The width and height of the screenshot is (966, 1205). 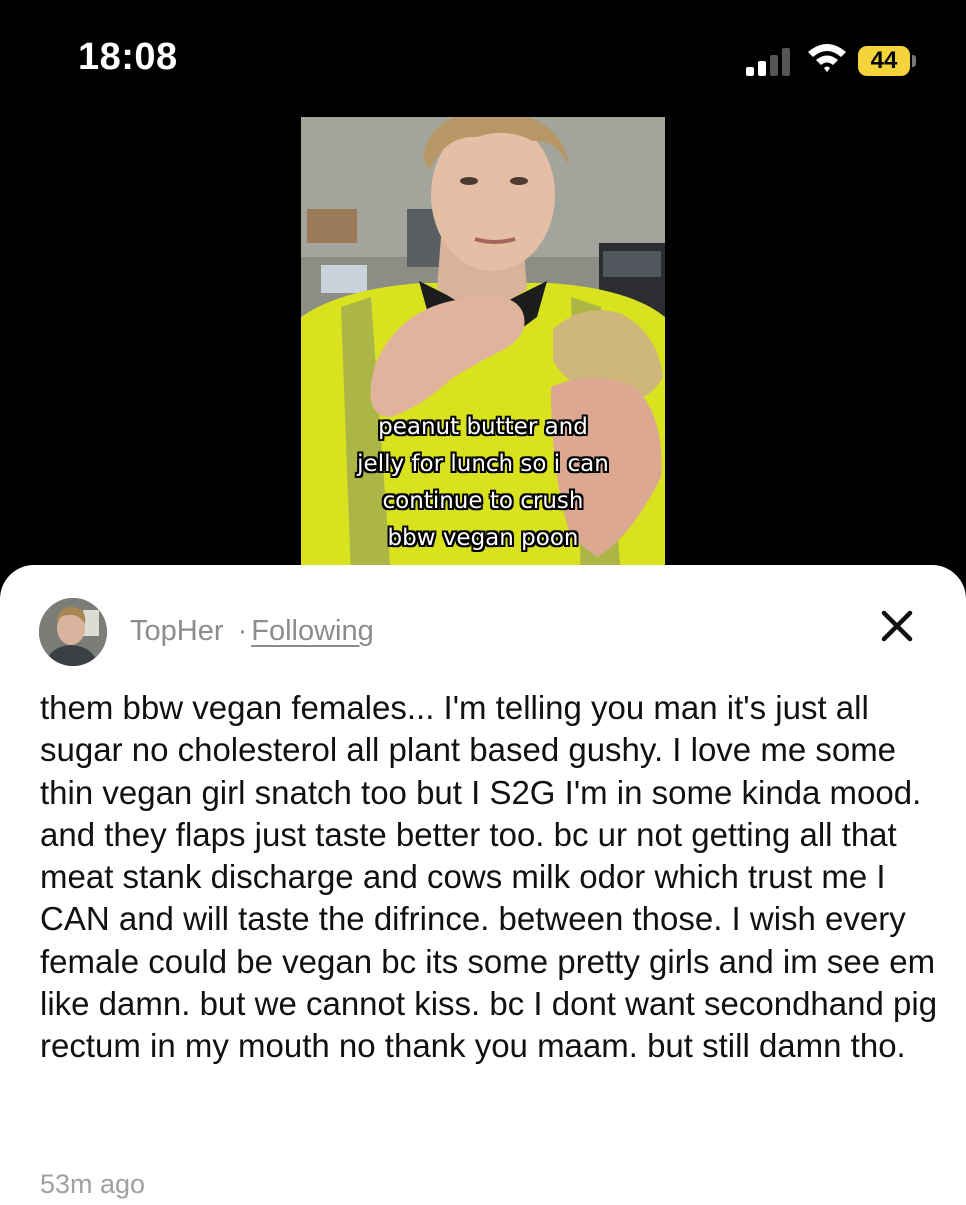 What do you see at coordinates (483, 55) in the screenshot?
I see `status-bar: 18:08 44` at bounding box center [483, 55].